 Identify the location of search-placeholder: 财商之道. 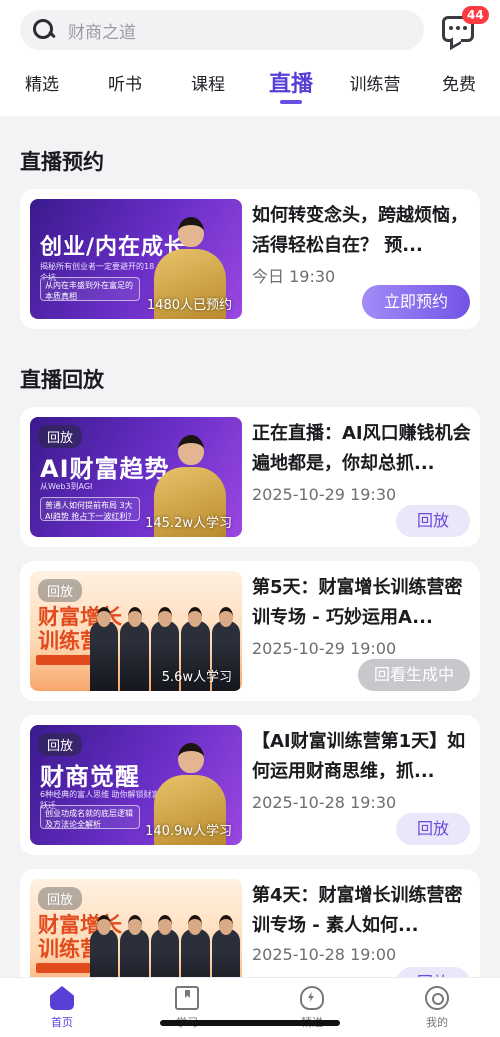
(102, 32).